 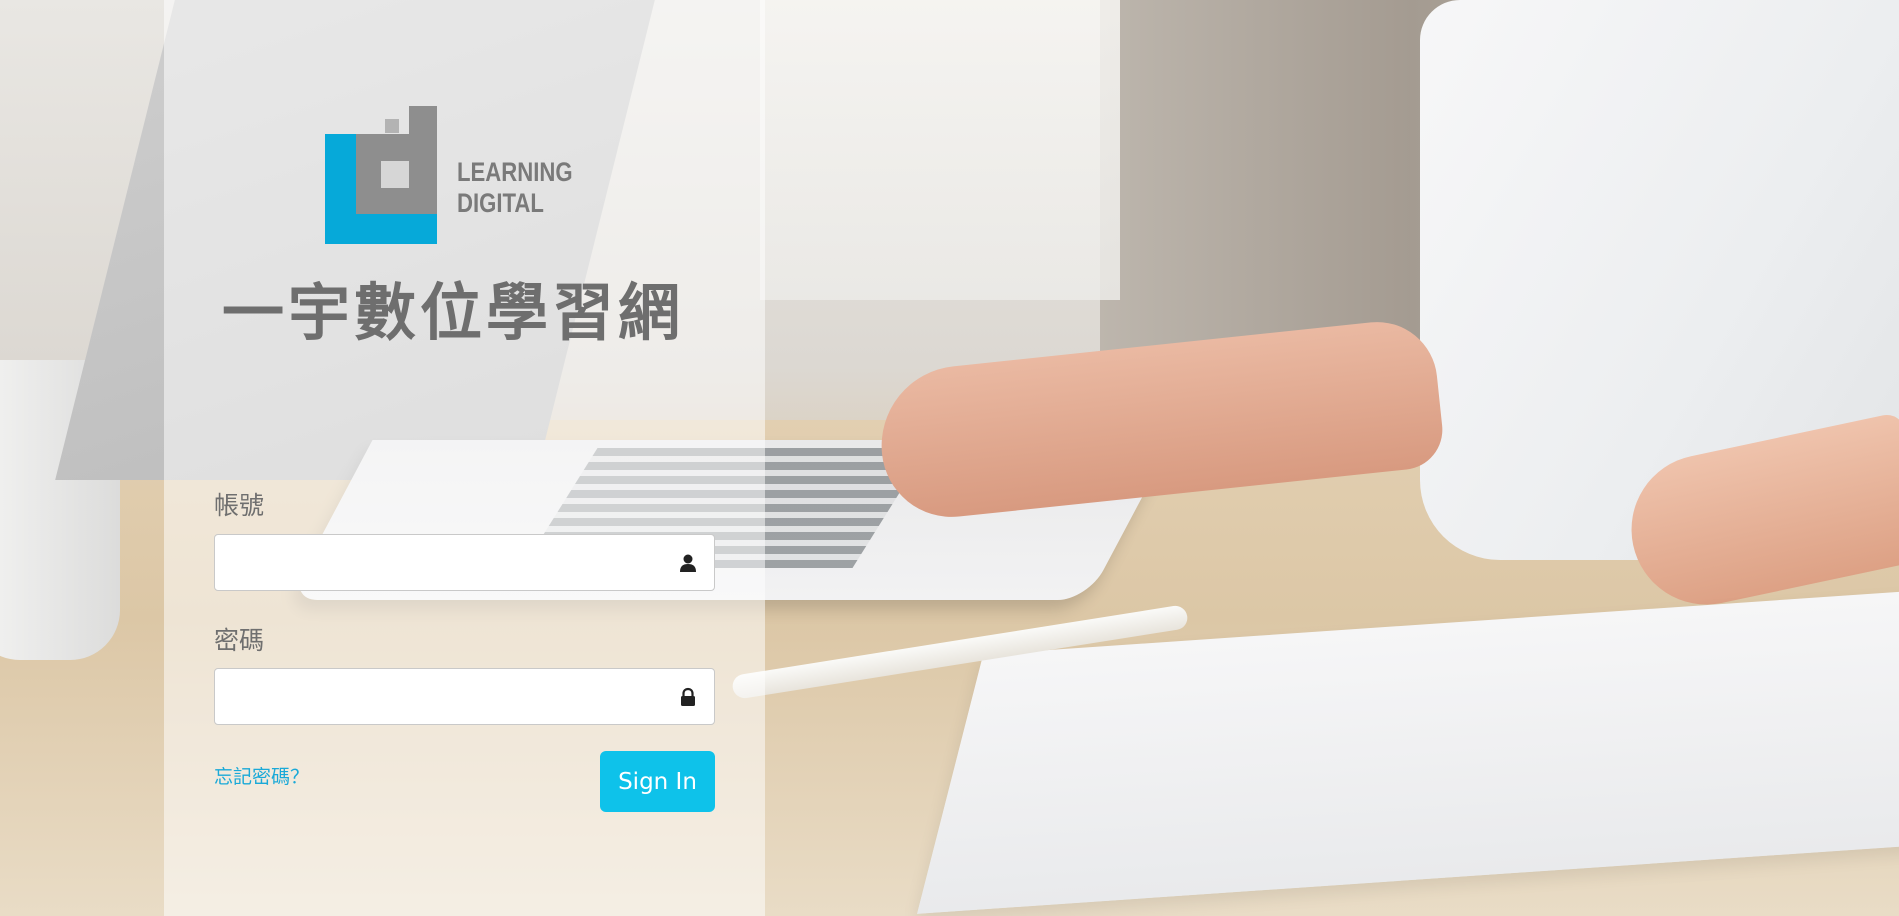 I want to click on forgot-password-link: 忘記密碼？, so click(x=261, y=775).